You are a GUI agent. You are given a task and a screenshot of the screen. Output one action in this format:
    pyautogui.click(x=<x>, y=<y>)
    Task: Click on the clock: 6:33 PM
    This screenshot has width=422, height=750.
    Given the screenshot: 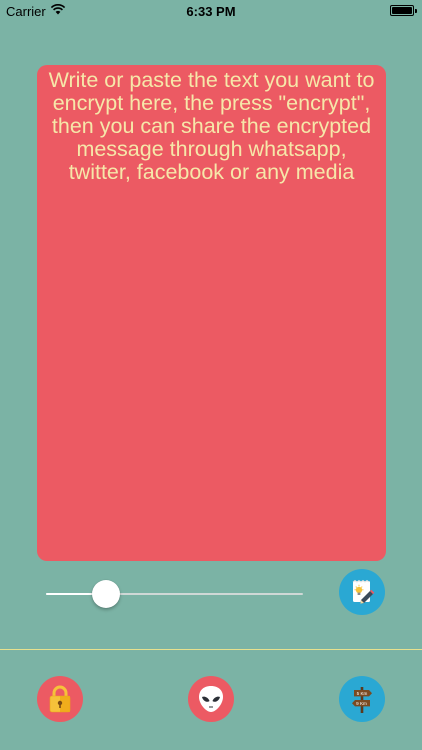 What is the action you would take?
    pyautogui.click(x=211, y=11)
    